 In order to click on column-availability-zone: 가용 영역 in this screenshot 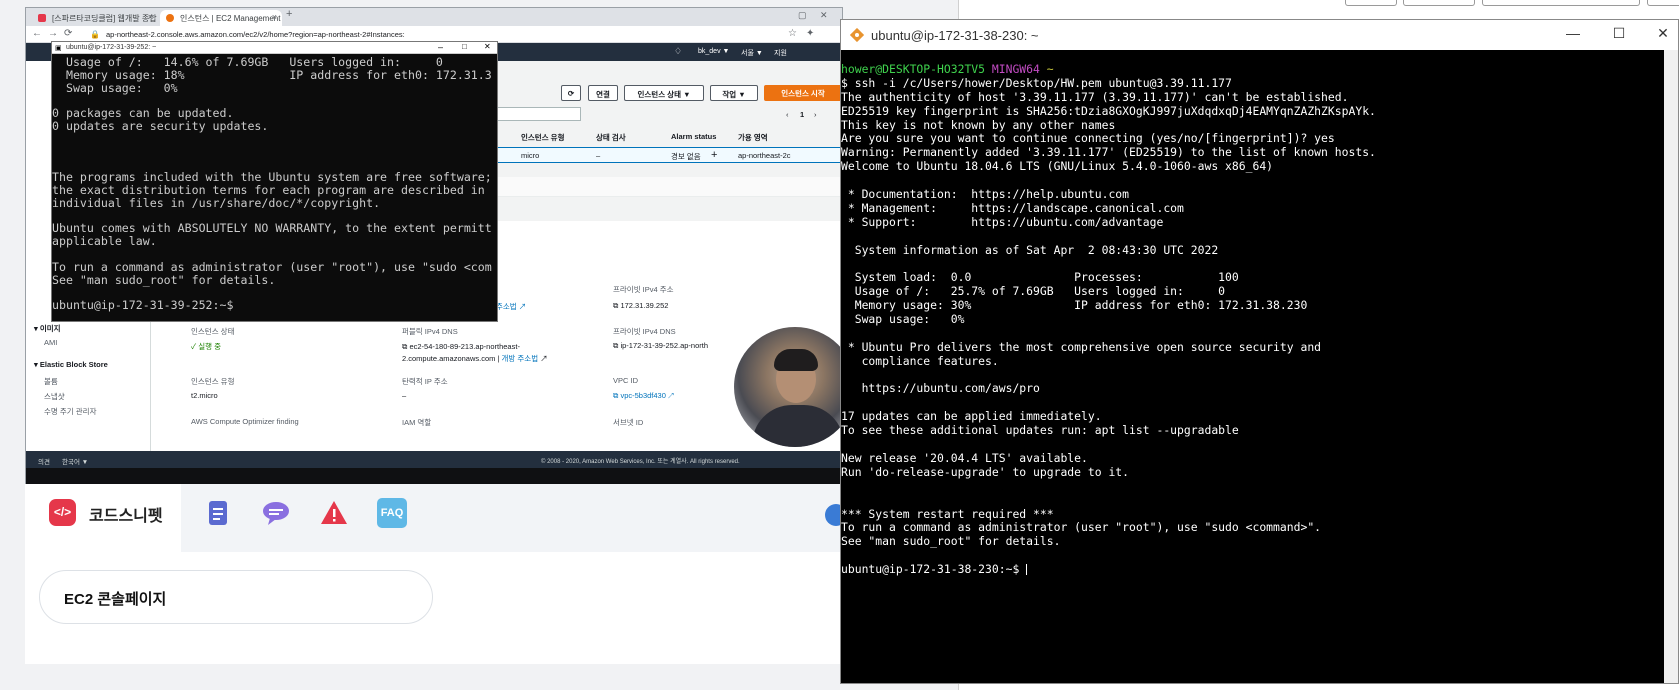, I will do `click(753, 137)`.